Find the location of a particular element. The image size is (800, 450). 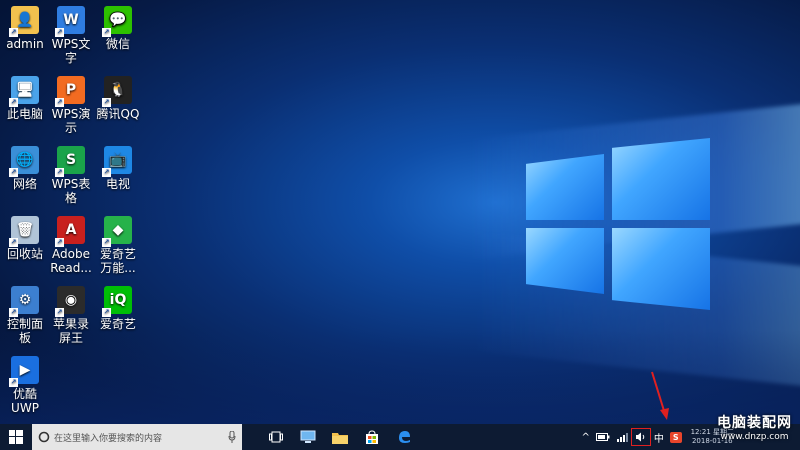

desktop-icon: 🗑回收站 is located at coordinates (25, 238).